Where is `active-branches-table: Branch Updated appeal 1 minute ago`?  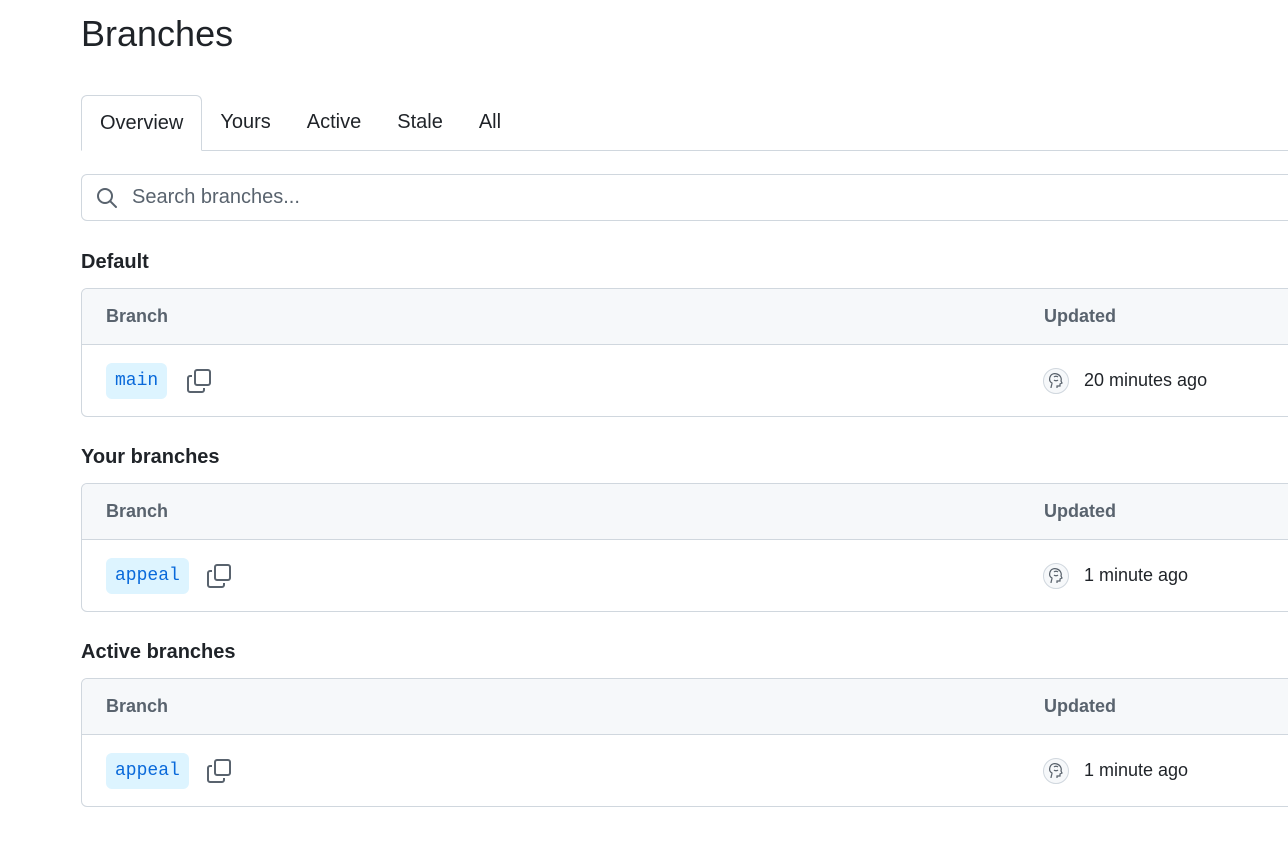
active-branches-table: Branch Updated appeal 1 minute ago is located at coordinates (684, 742).